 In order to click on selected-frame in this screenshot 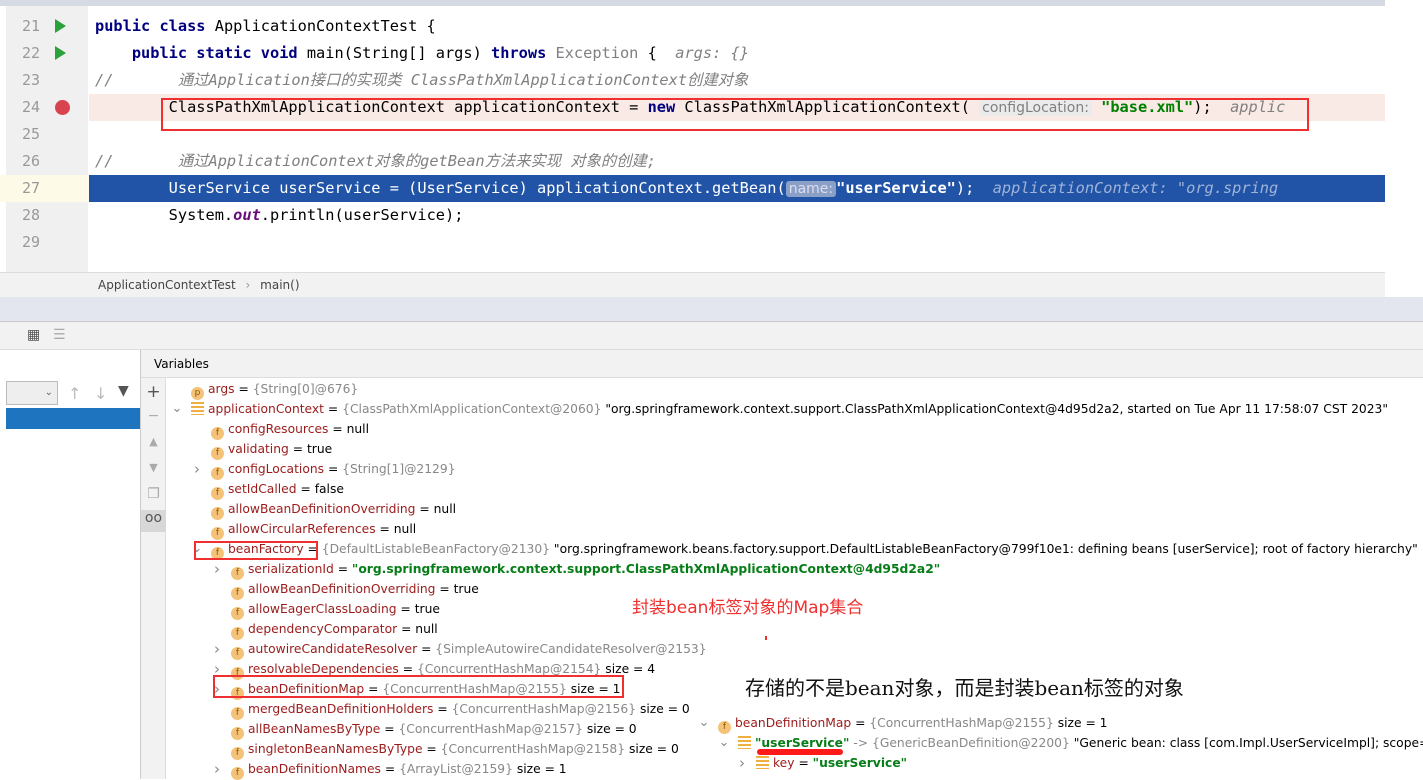, I will do `click(73, 418)`.